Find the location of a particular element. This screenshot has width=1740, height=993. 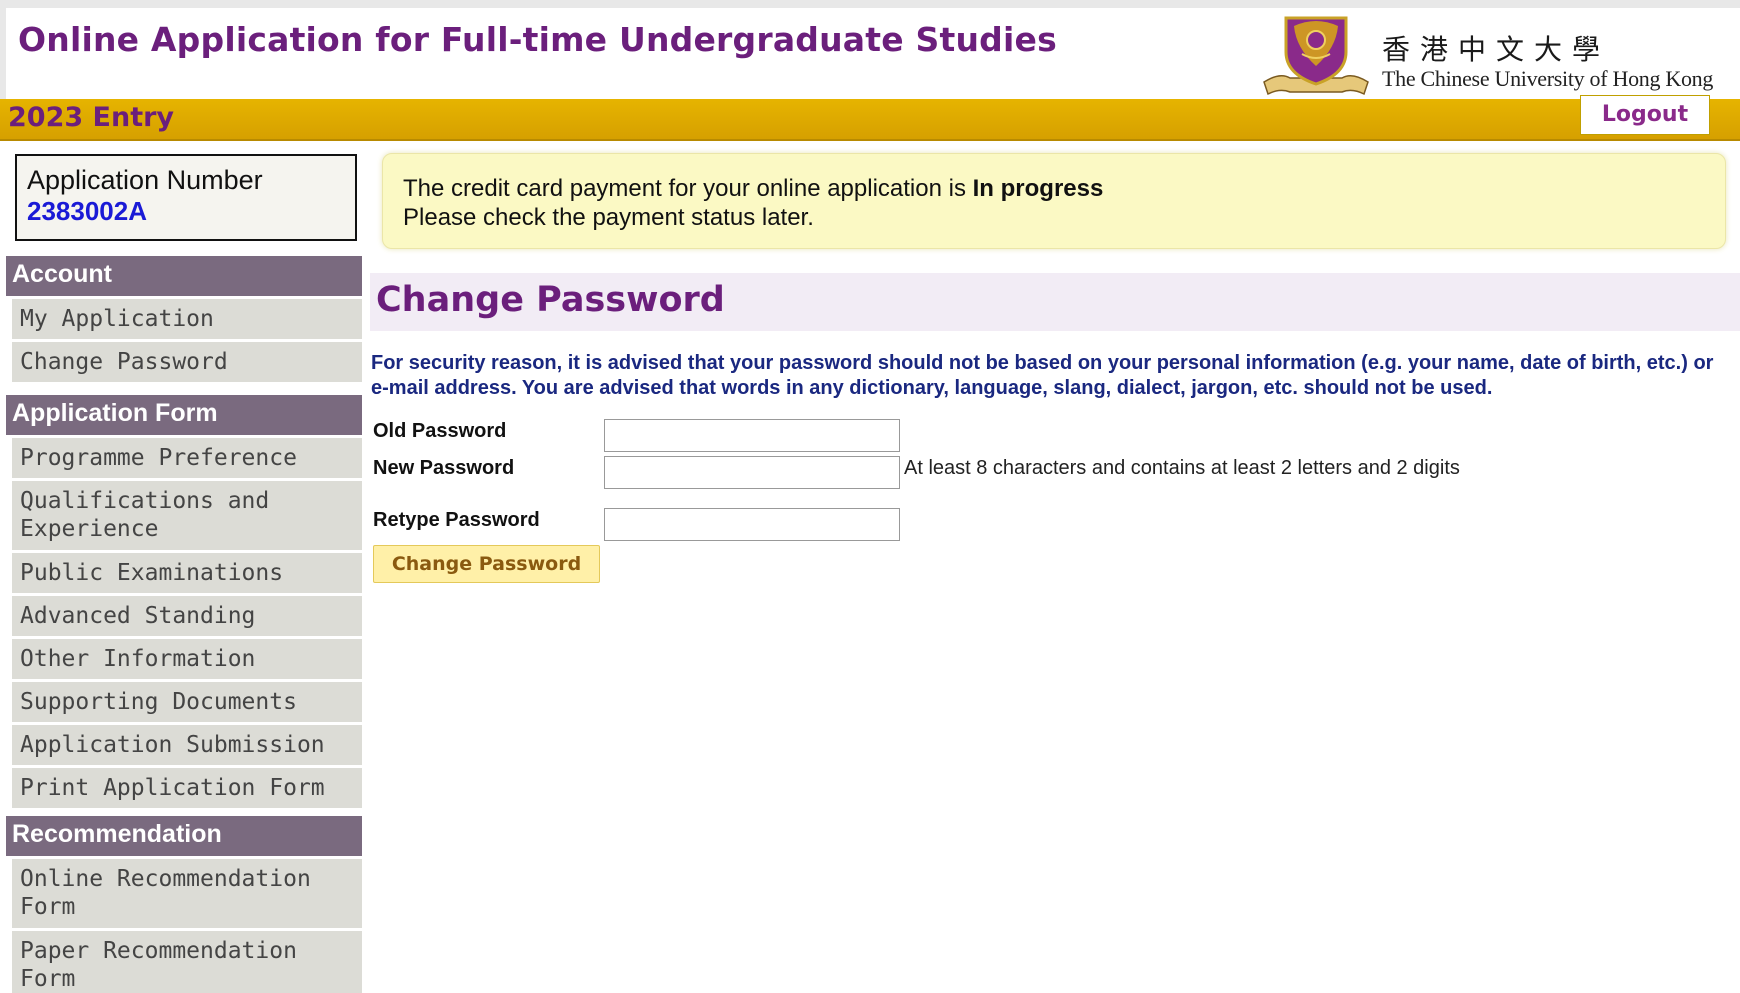

sidebar-item-paper-recommendation-form: Paper Recommendation Form is located at coordinates (187, 962).